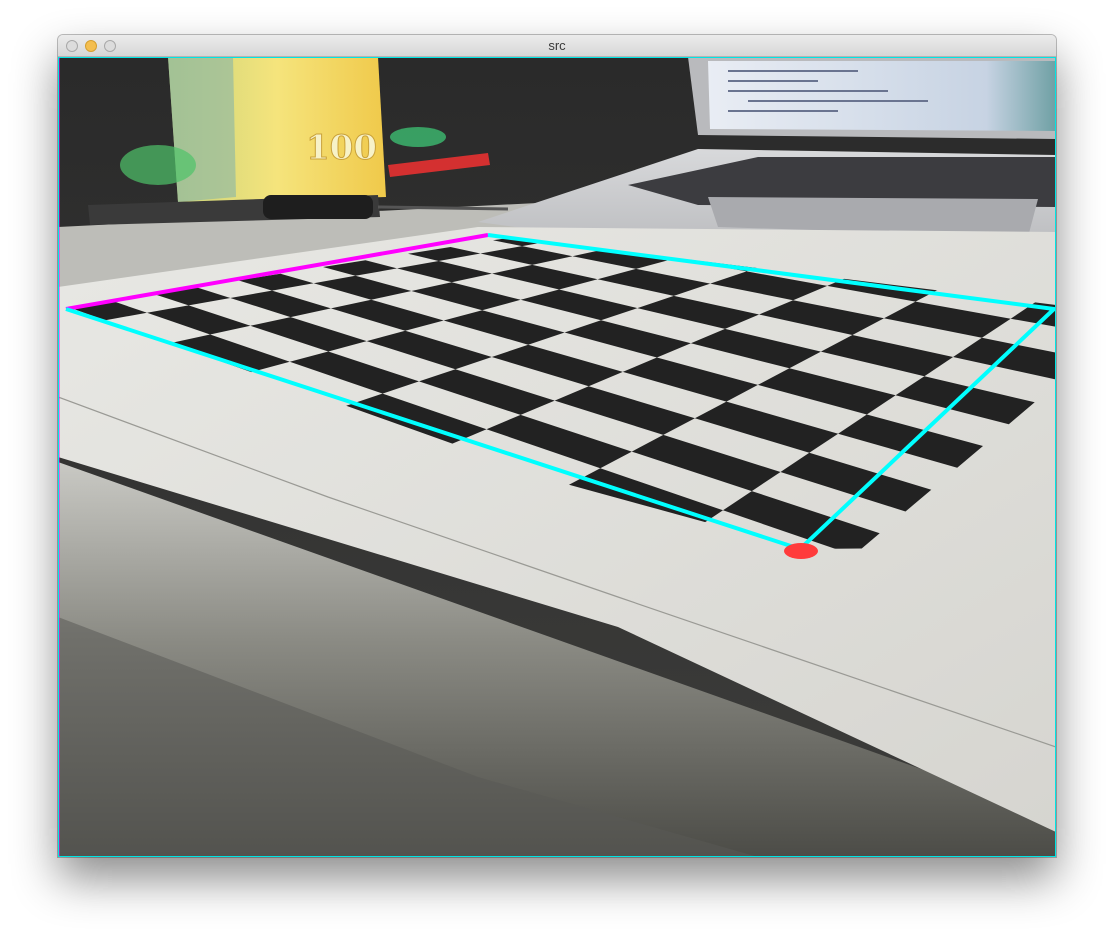 This screenshot has width=1114, height=936. Describe the element at coordinates (418, 137) in the screenshot. I see `green-clip` at that location.